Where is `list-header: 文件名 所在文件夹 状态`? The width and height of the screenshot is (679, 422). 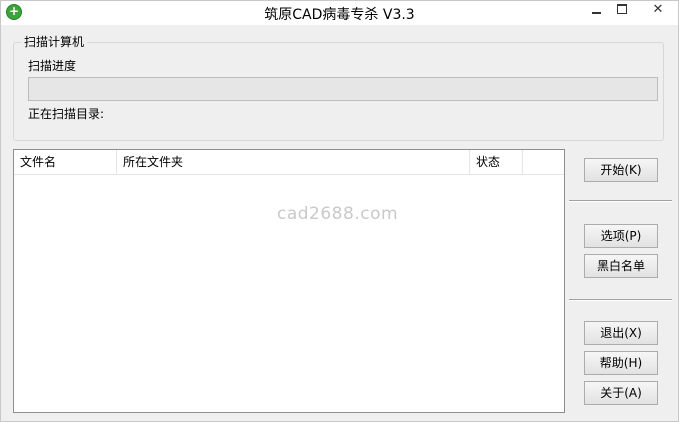 list-header: 文件名 所在文件夹 状态 is located at coordinates (289, 162).